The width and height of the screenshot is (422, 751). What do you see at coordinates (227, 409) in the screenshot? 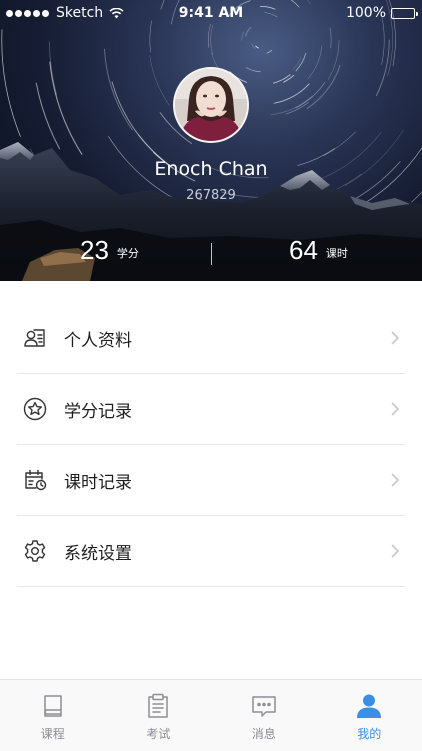
I see `menu-item-label: 学分记录` at bounding box center [227, 409].